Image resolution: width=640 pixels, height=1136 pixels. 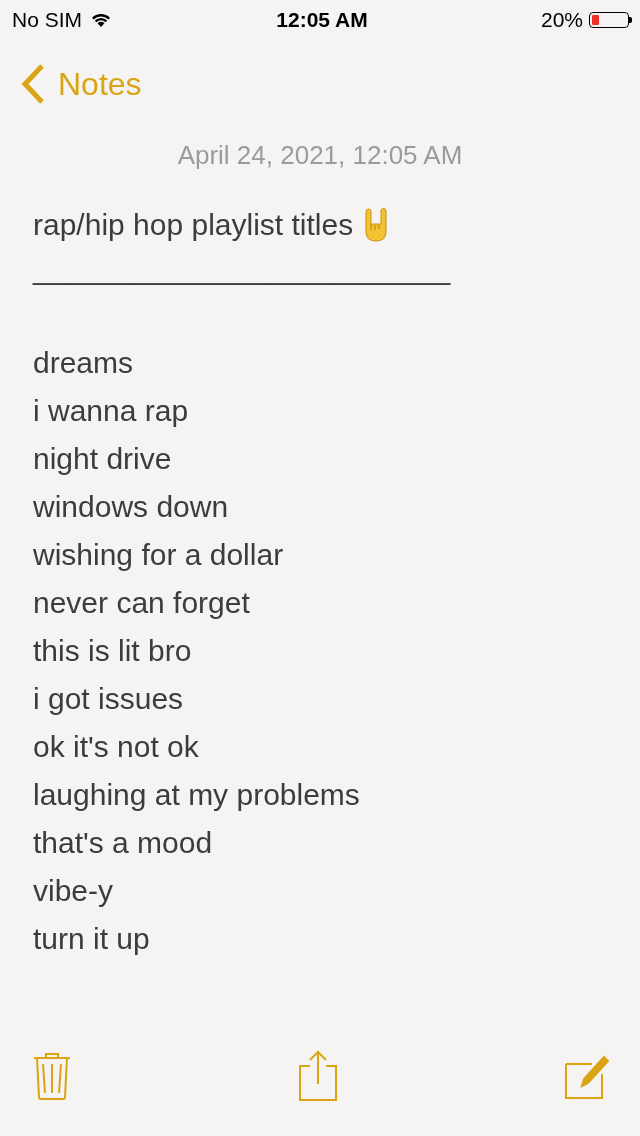 I want to click on status-time: 12:05 AM, so click(x=322, y=20).